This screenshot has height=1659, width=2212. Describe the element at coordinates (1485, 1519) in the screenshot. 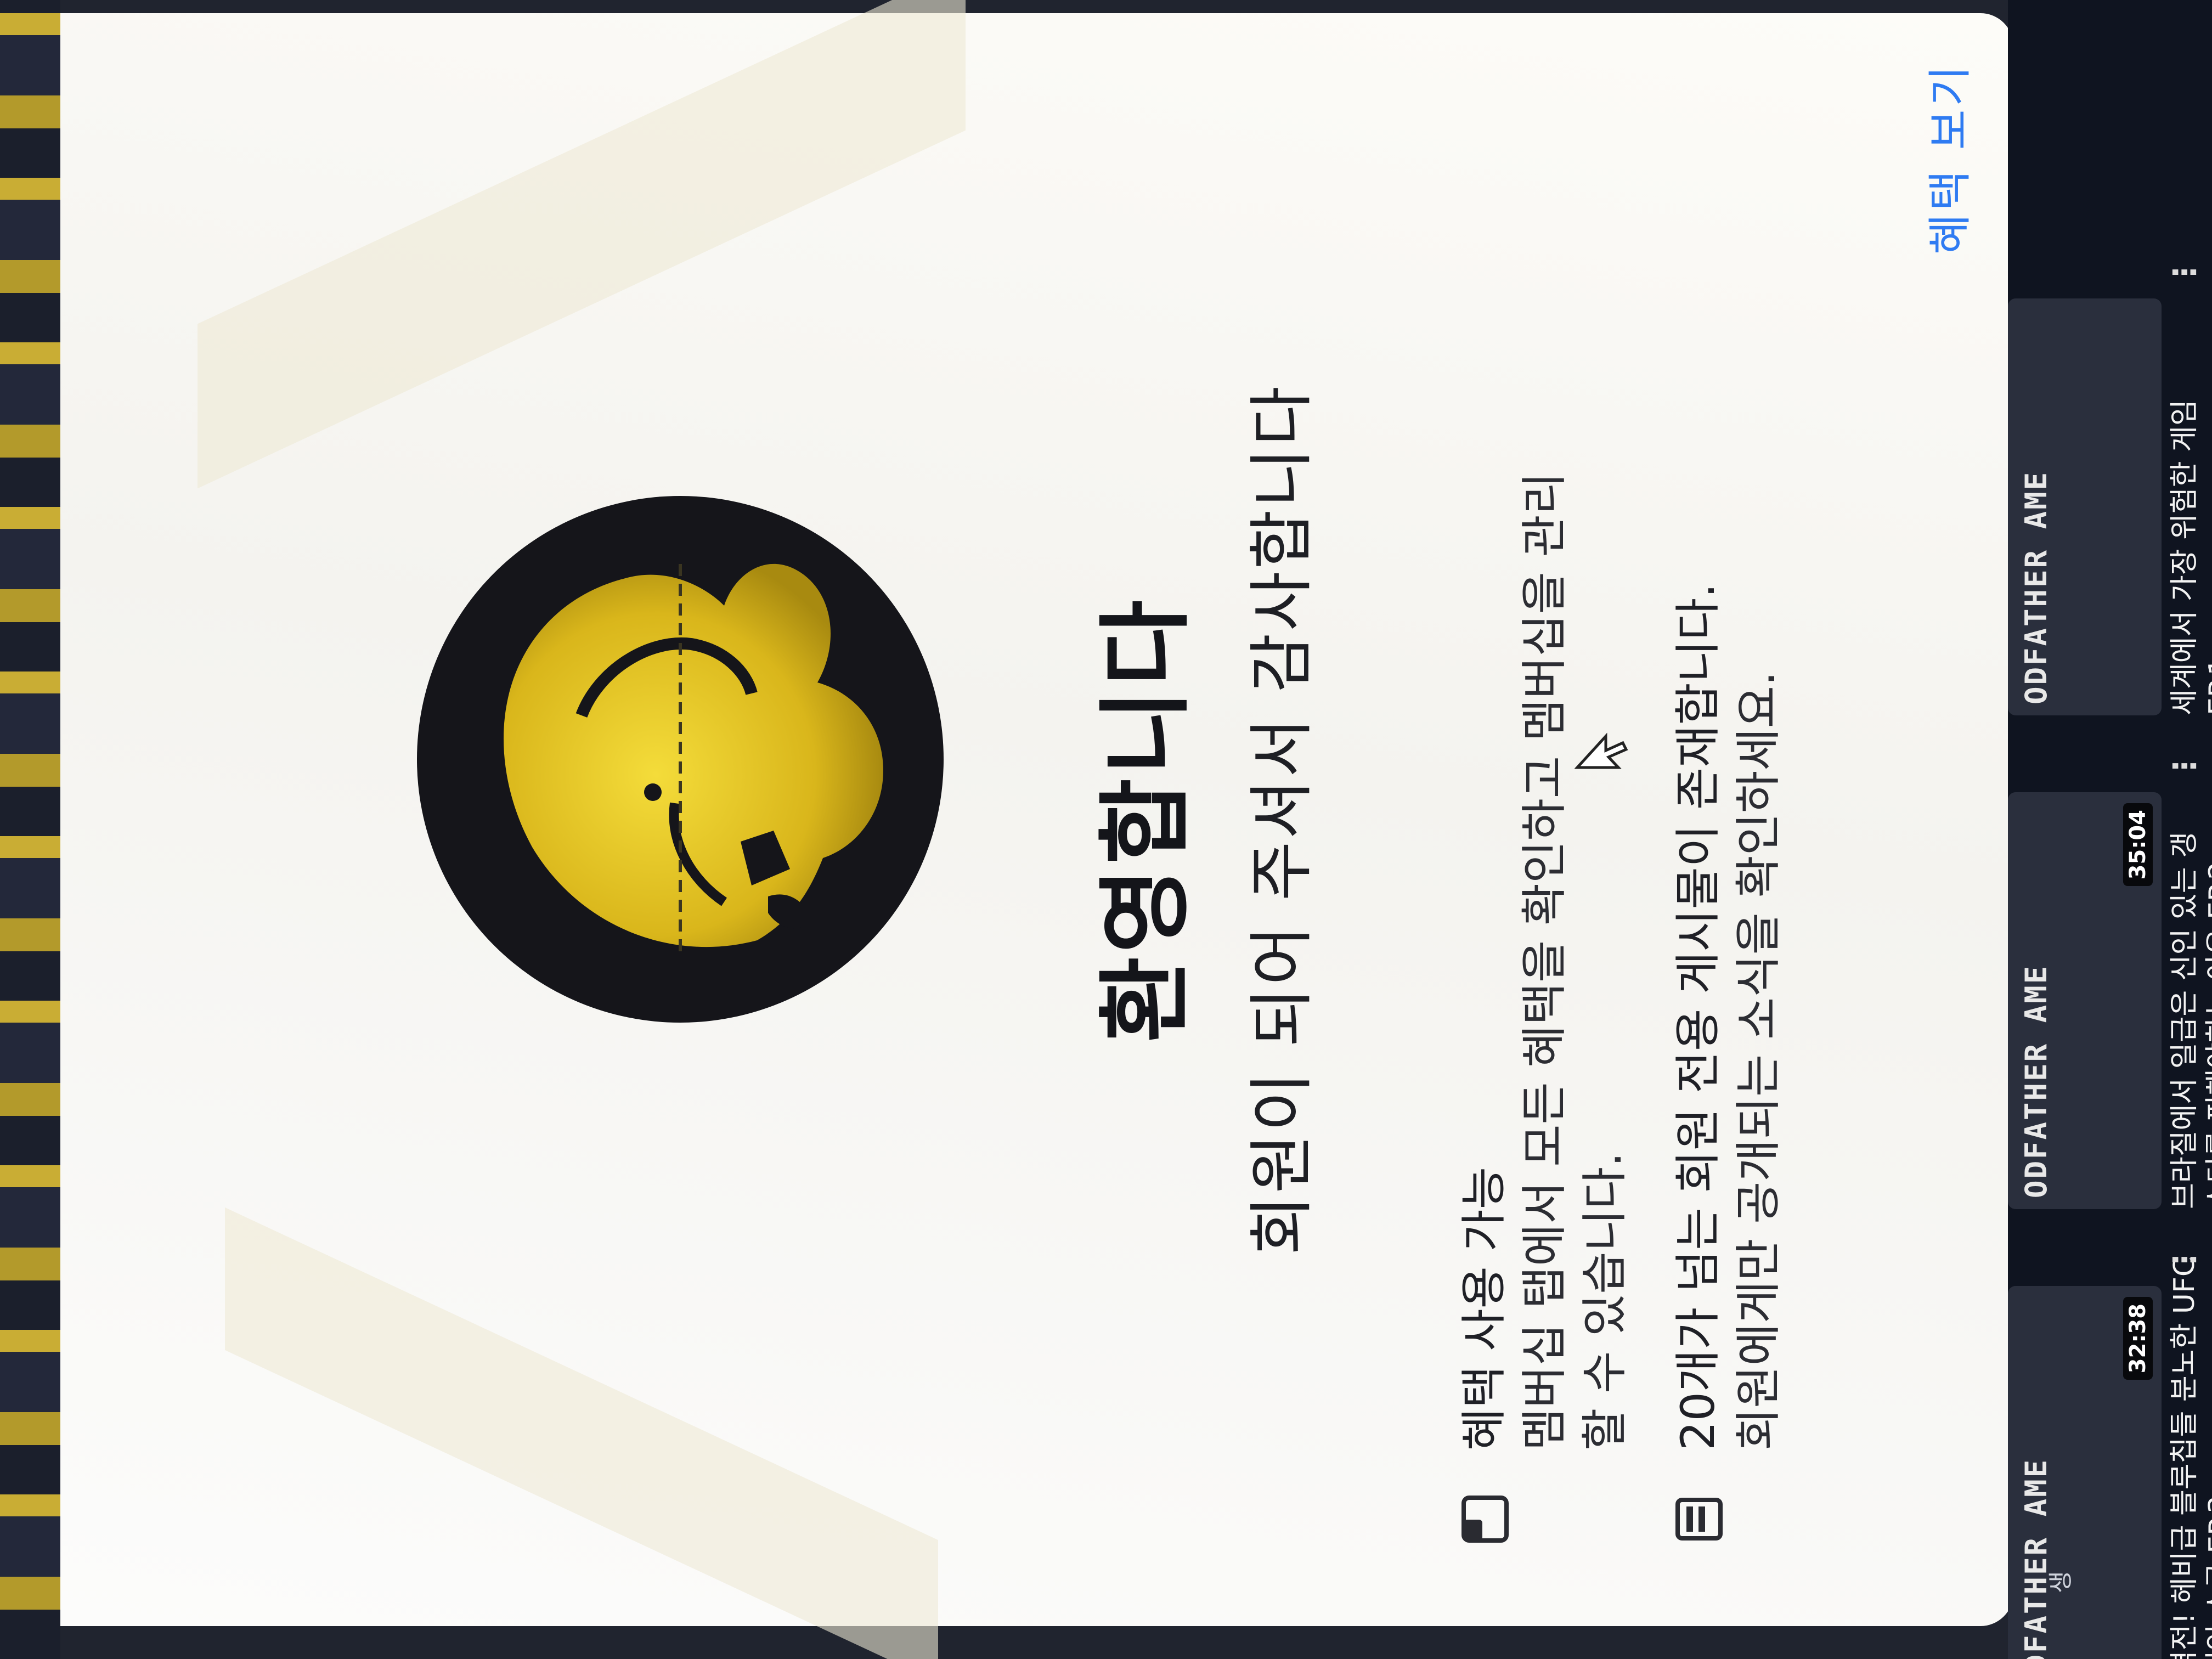

I see `window-icon` at that location.